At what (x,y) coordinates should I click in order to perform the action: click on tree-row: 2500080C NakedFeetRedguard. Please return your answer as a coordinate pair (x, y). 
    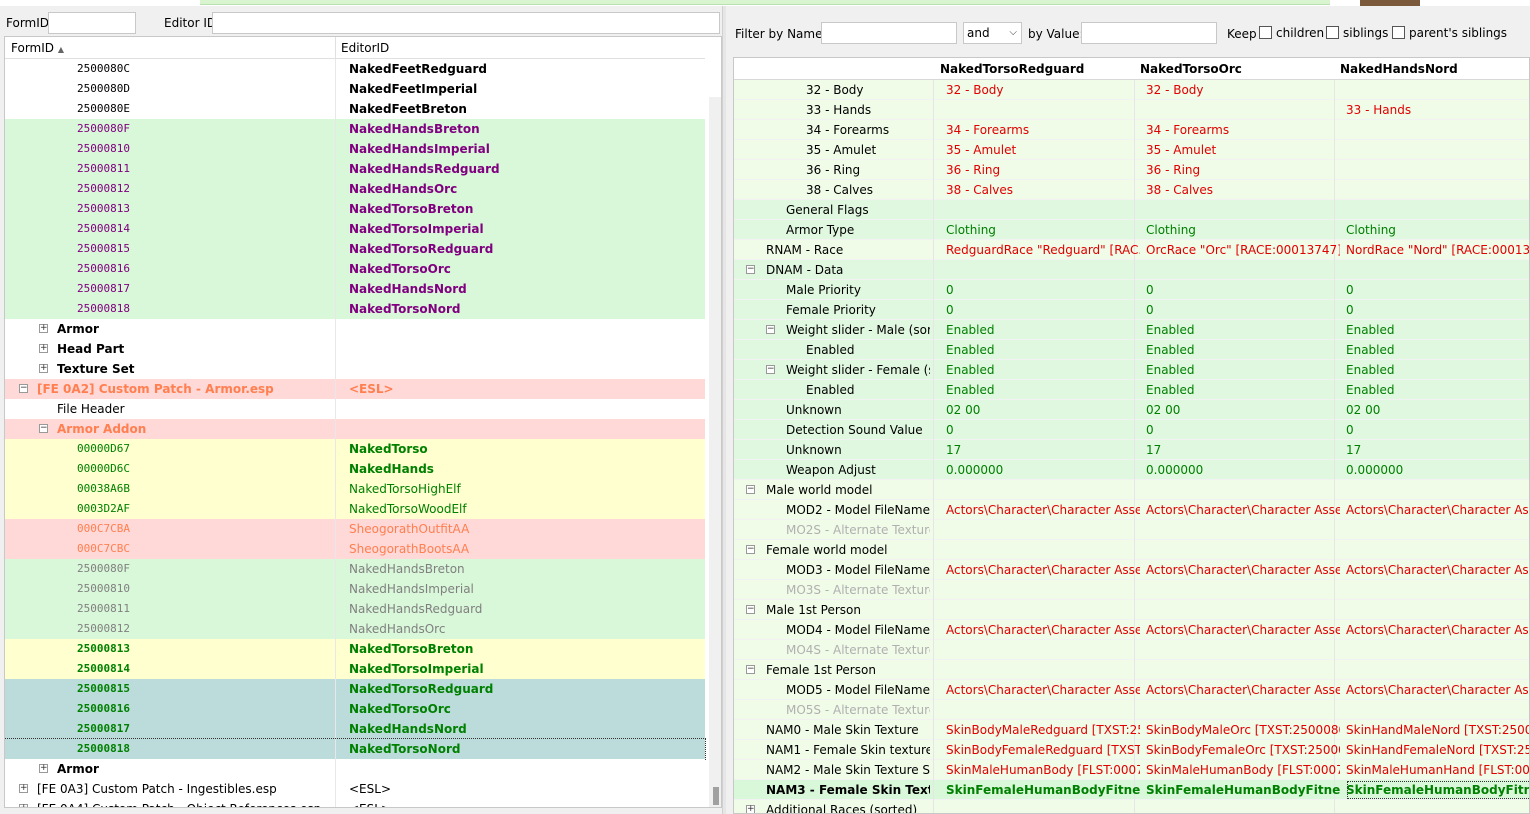
    Looking at the image, I should click on (355, 69).